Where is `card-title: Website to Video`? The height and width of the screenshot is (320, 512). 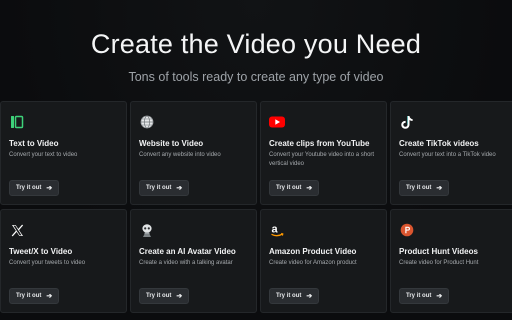
card-title: Website to Video is located at coordinates (171, 143).